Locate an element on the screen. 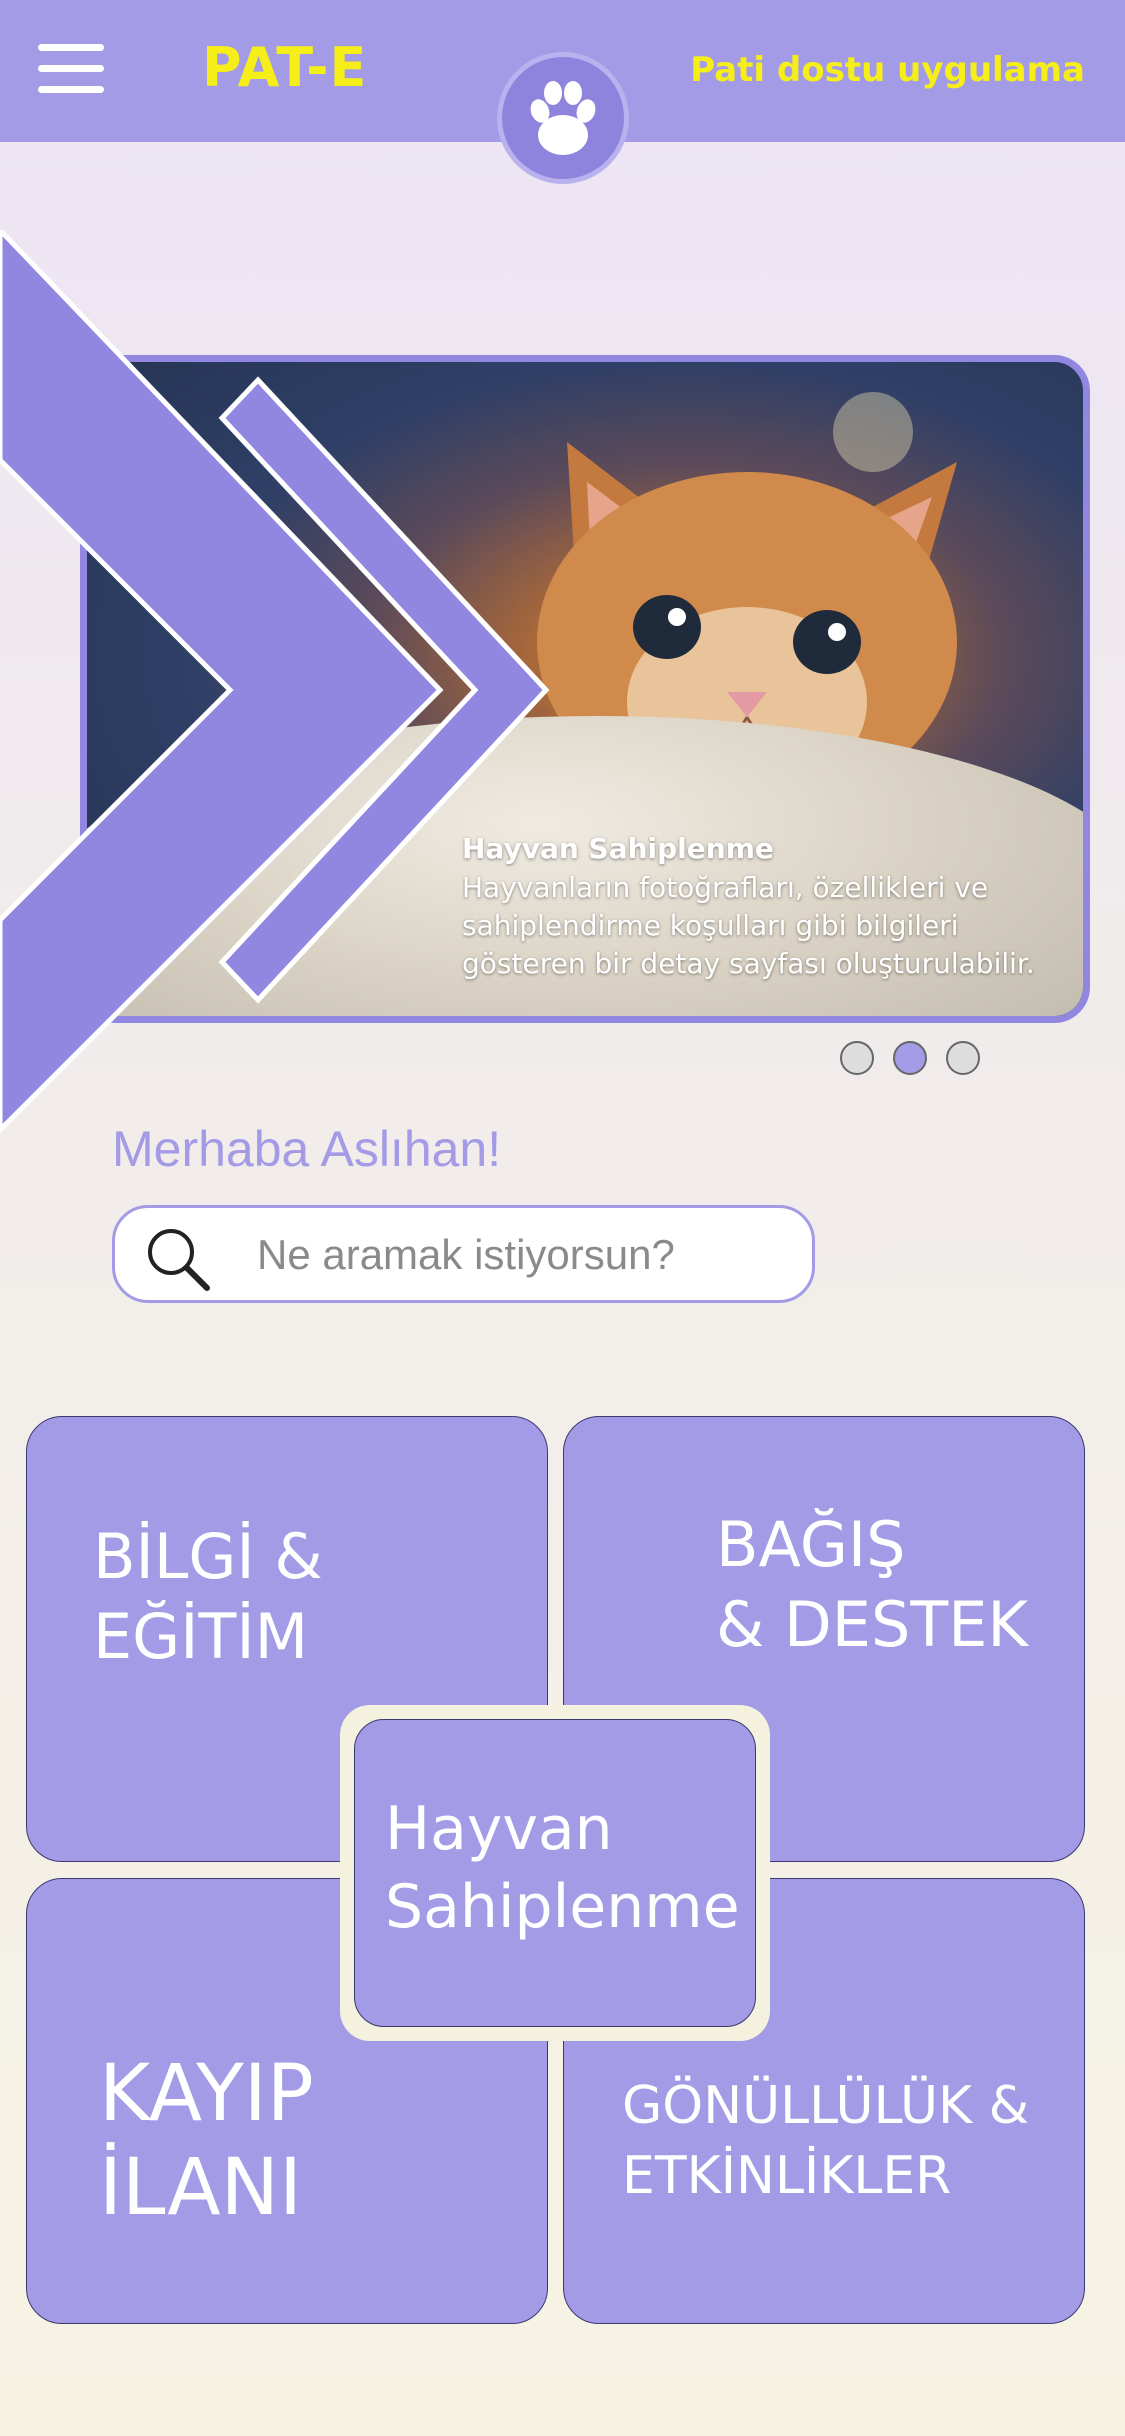 Image resolution: width=1125 pixels, height=2436 pixels. center-tile-frame: Hayvan Sahiplenme is located at coordinates (555, 1873).